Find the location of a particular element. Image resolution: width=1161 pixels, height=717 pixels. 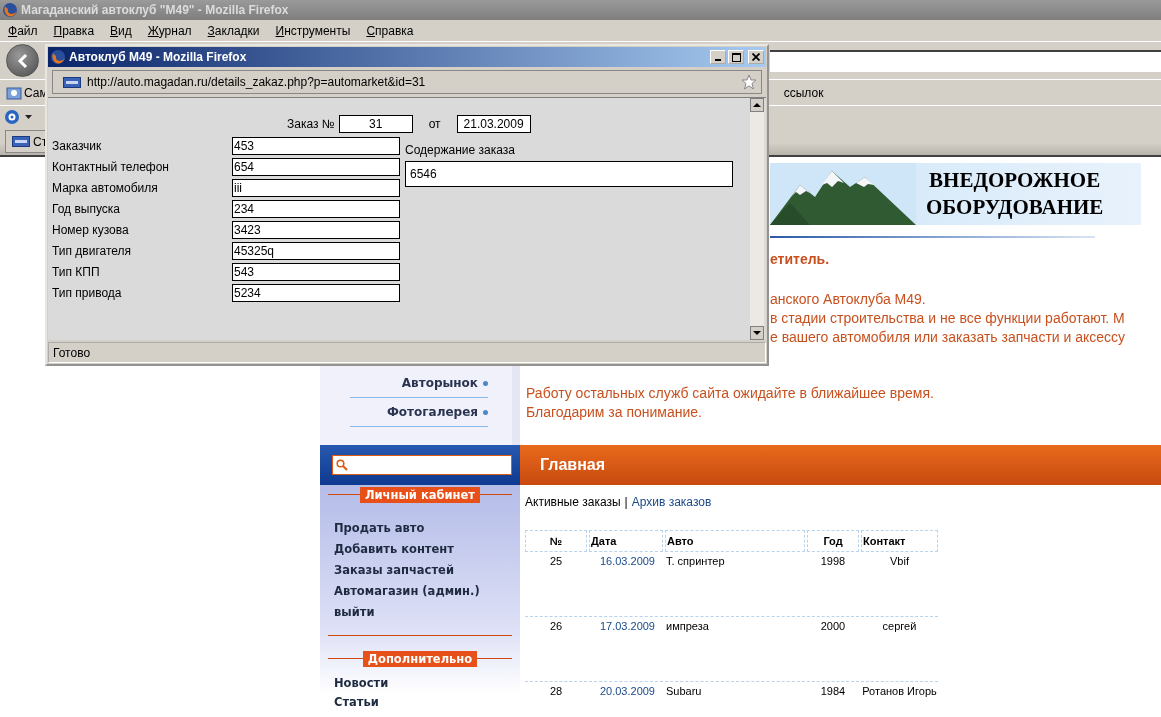

star-icon is located at coordinates (749, 82).